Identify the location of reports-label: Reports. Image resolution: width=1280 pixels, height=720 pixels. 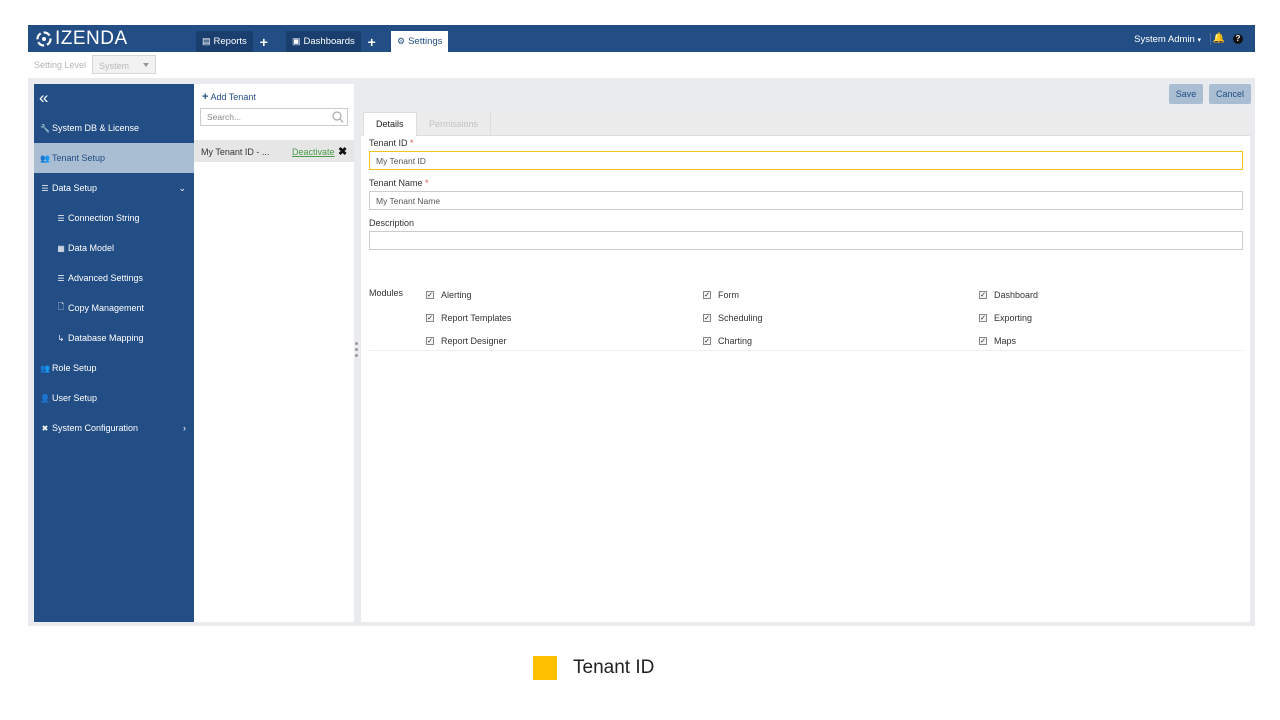
(230, 41).